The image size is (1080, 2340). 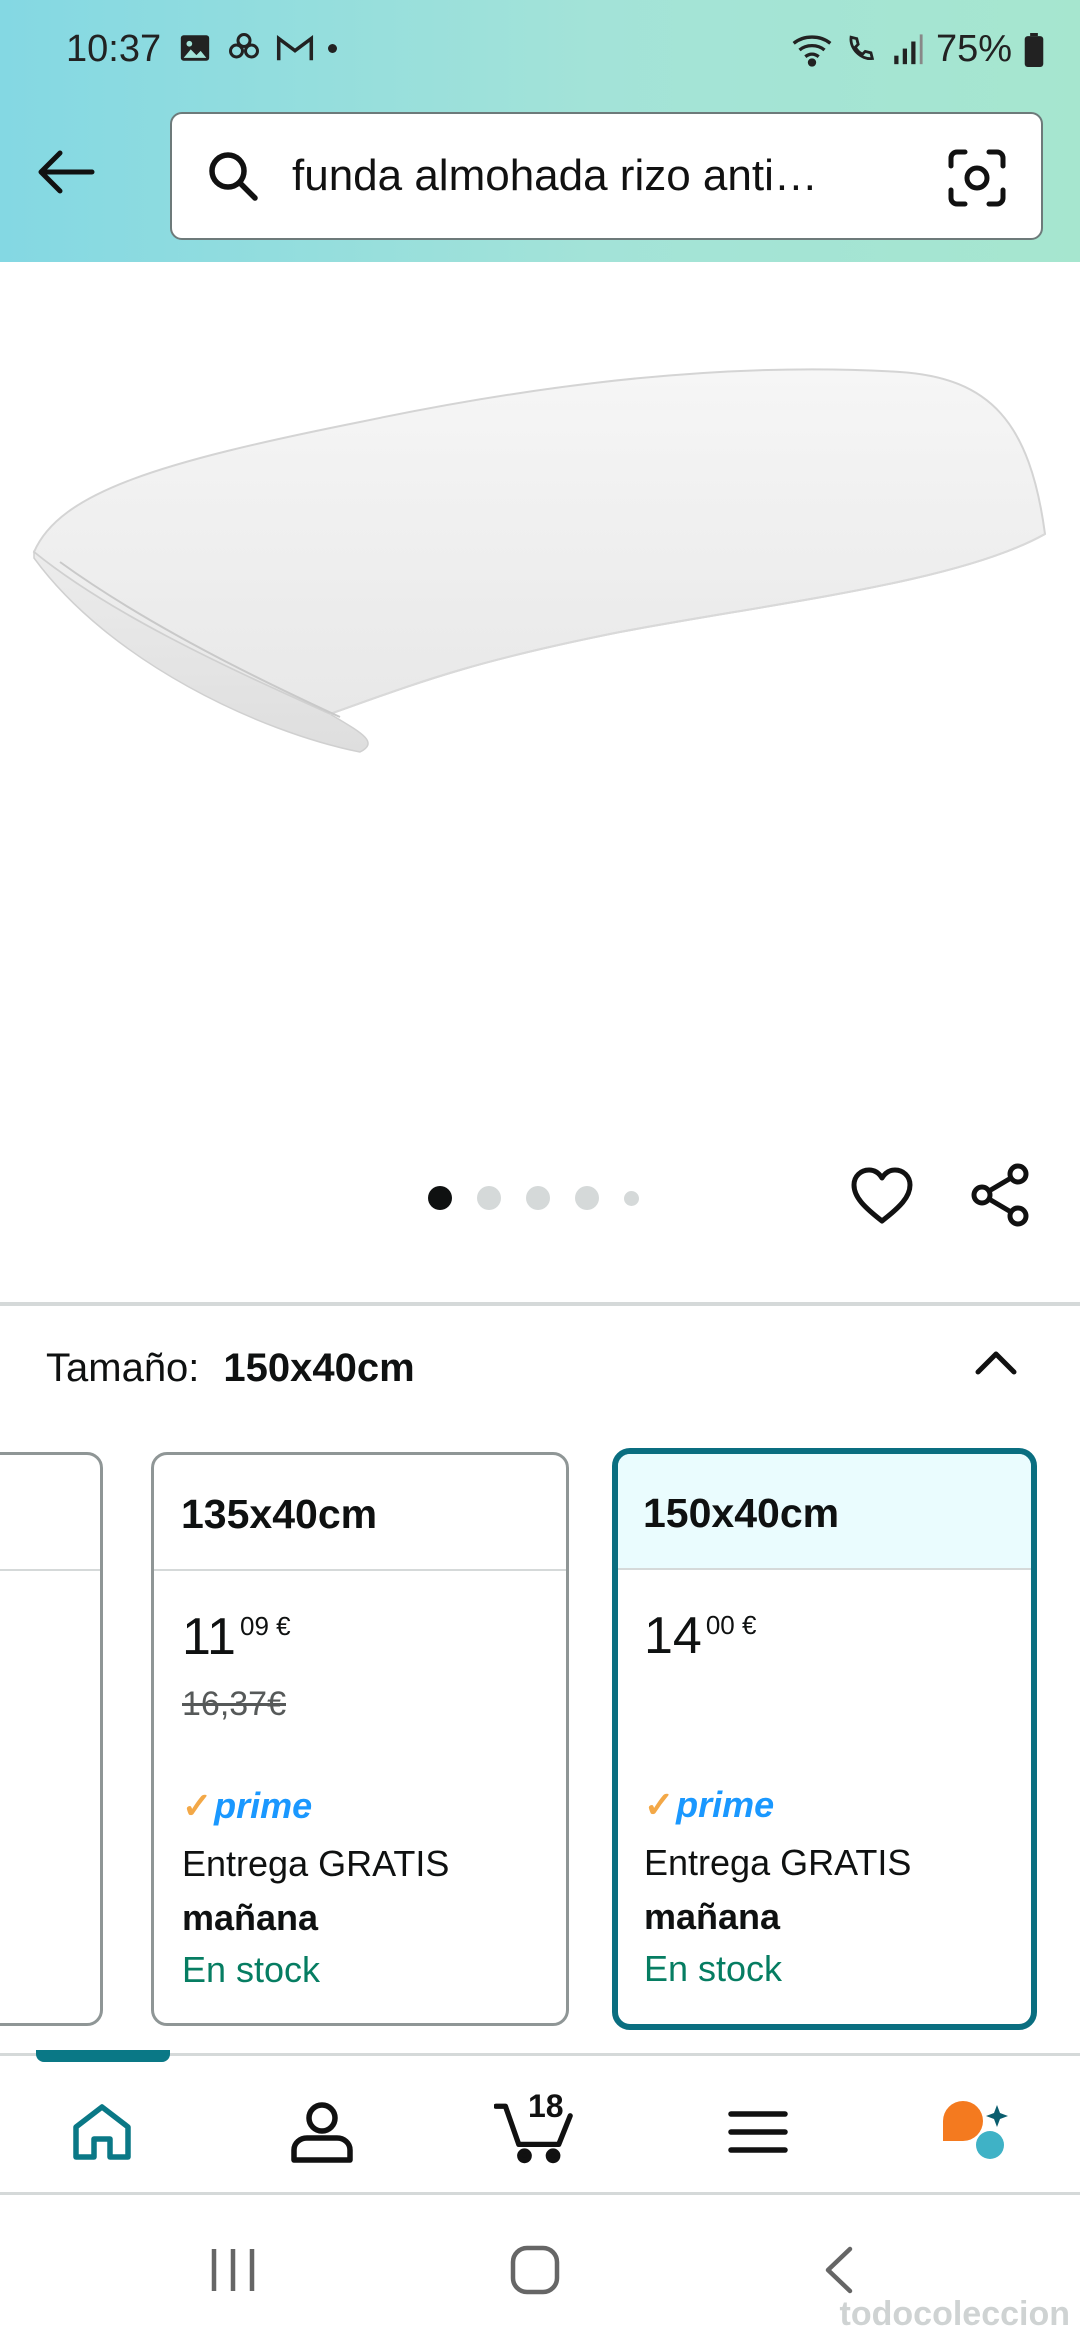 What do you see at coordinates (360, 1513) in the screenshot?
I see `size-option-name: 135x40cm` at bounding box center [360, 1513].